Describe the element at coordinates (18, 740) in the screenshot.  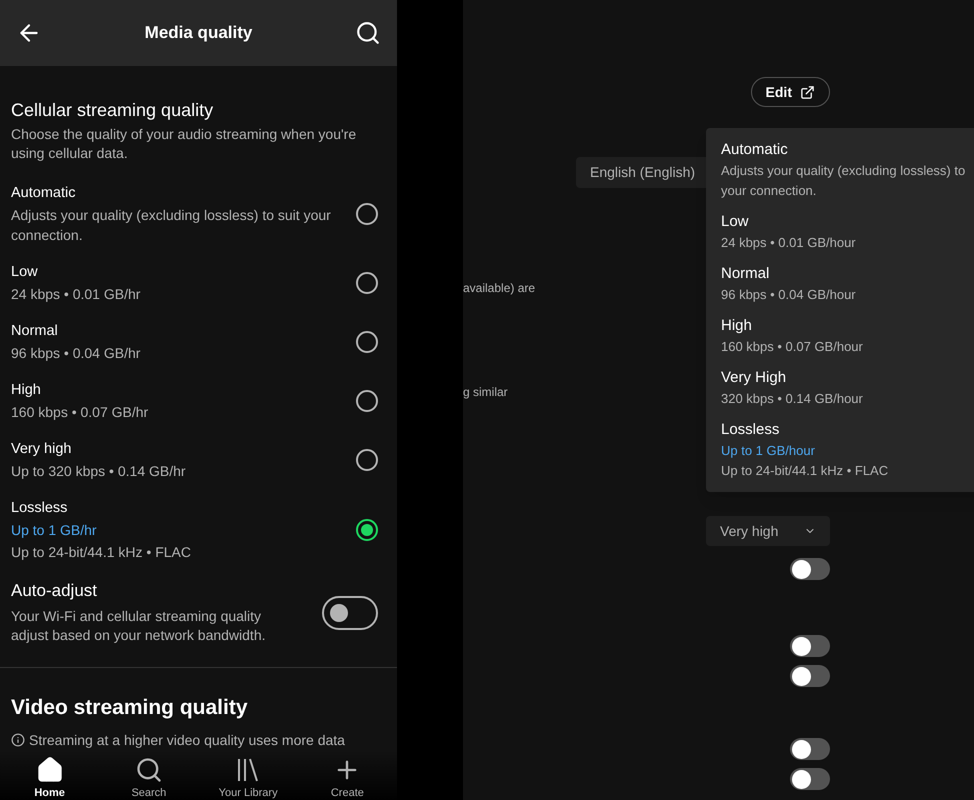
I see `info-icon` at that location.